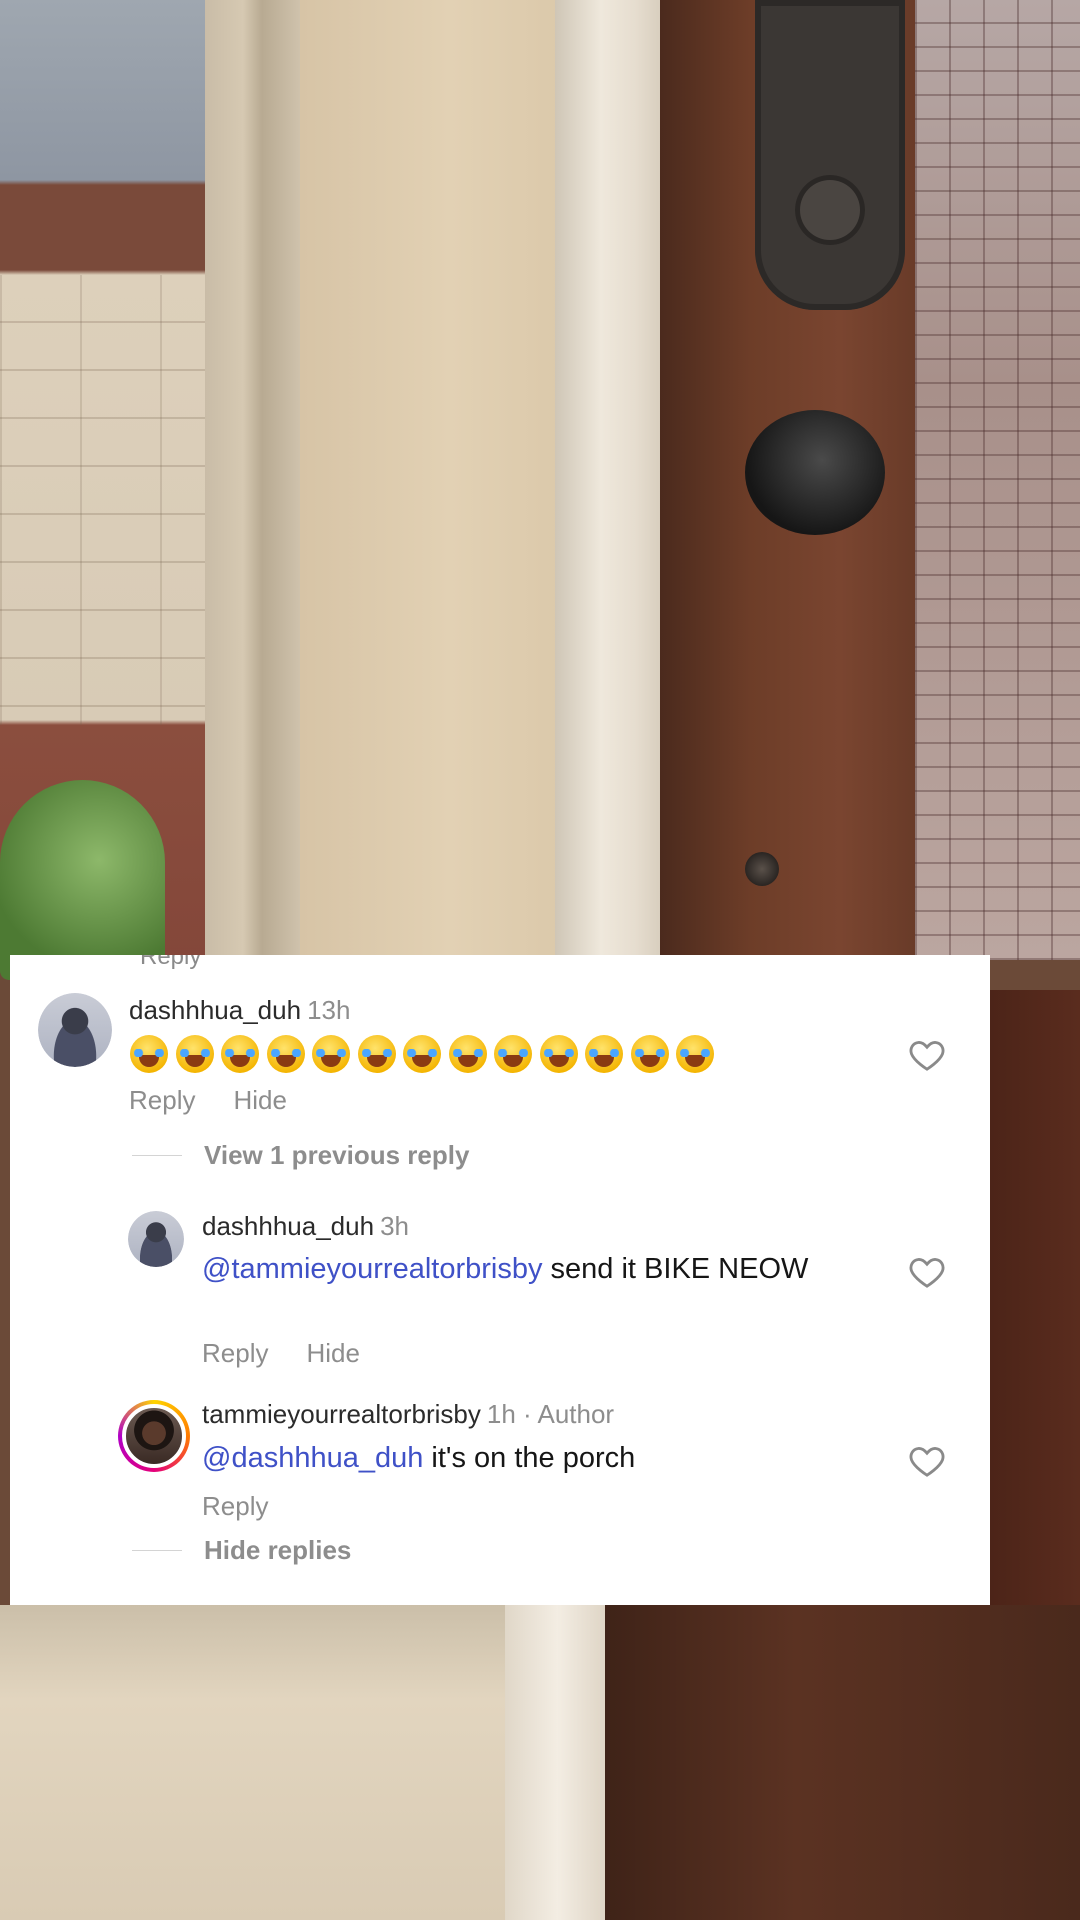  I want to click on strike-plate-screw, so click(762, 869).